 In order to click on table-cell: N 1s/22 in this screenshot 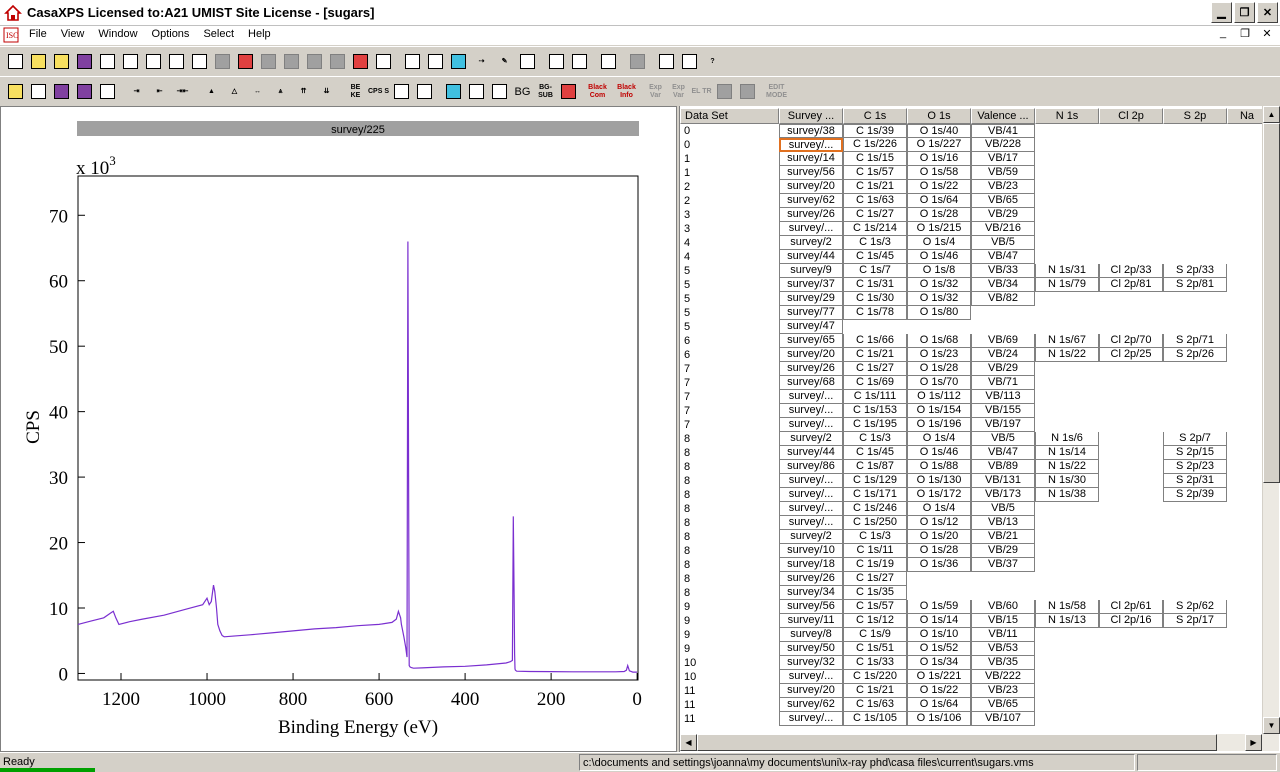, I will do `click(1067, 467)`.